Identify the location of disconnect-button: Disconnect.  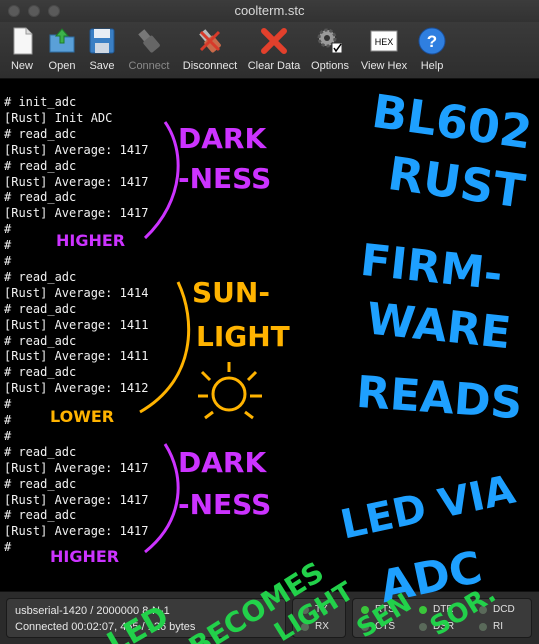
(210, 50).